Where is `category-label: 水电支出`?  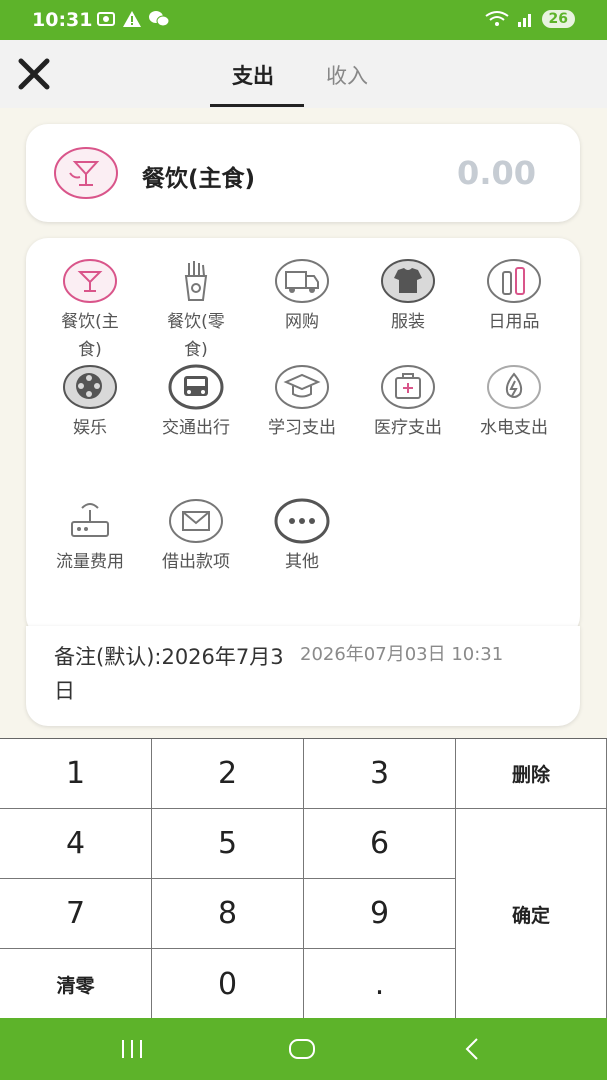
category-label: 水电支出 is located at coordinates (514, 428).